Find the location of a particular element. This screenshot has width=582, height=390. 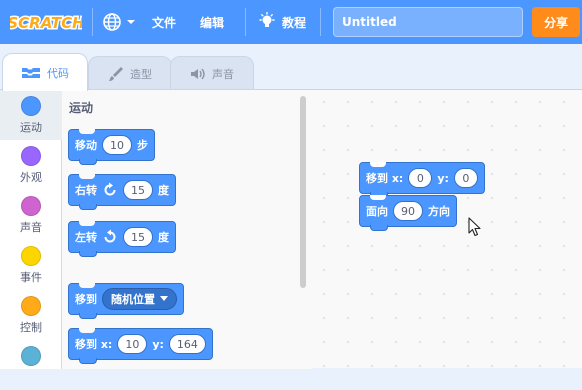

goto-target-dropdown: 随机位置 is located at coordinates (139, 299).